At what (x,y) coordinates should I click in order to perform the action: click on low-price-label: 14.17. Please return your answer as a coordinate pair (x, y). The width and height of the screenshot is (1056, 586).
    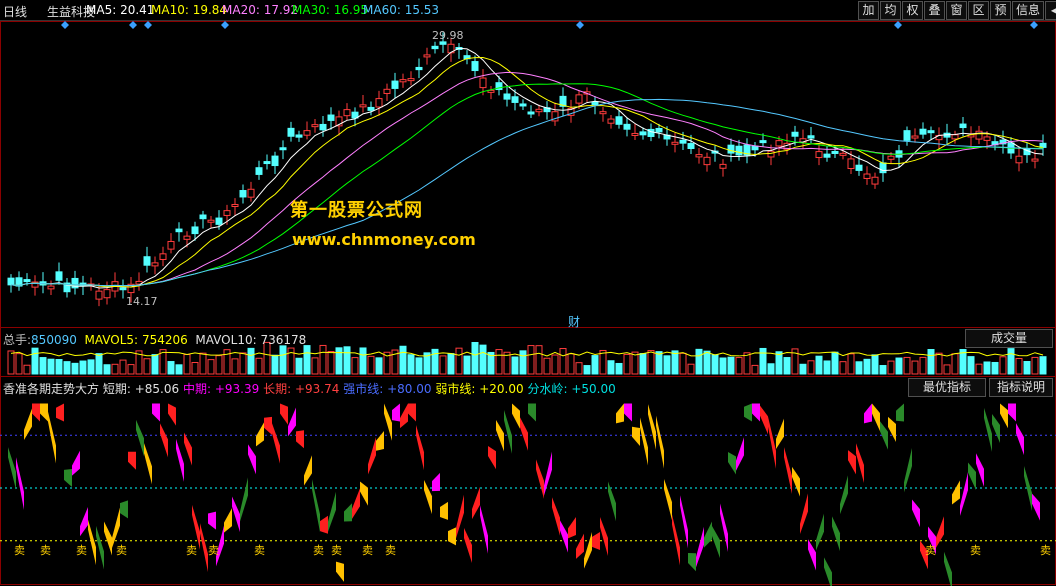
    Looking at the image, I should click on (142, 301).